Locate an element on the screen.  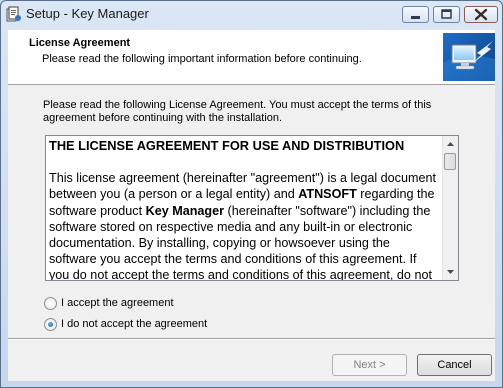
decline-radio is located at coordinates (50, 324).